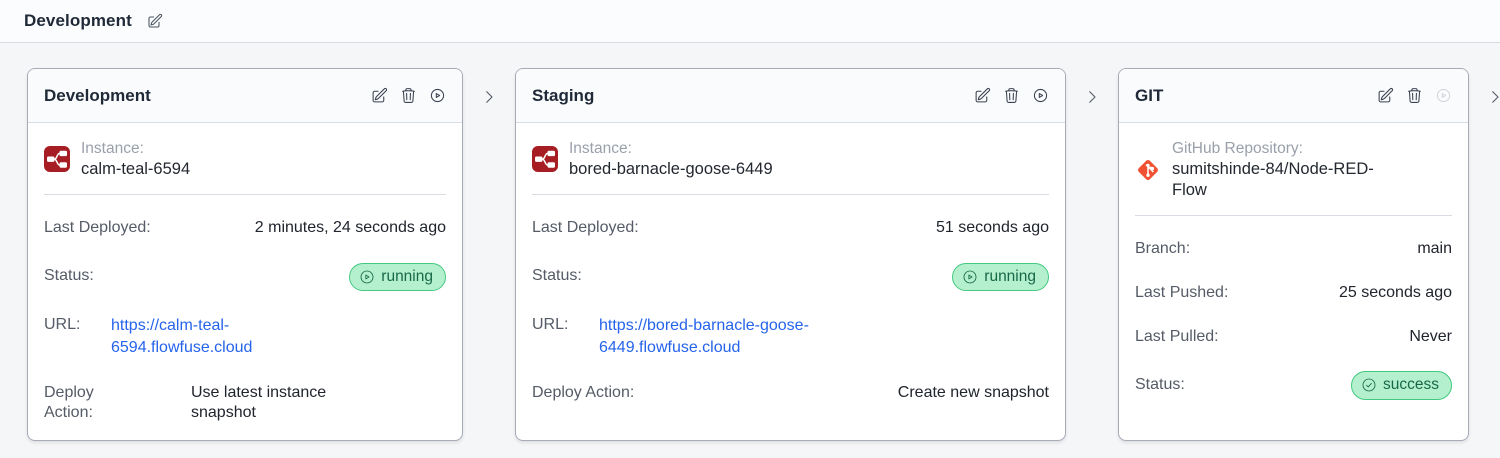 Image resolution: width=1500 pixels, height=458 pixels. Describe the element at coordinates (790, 228) in the screenshot. I see `last-deployed-row: Last Deployed: 51 seconds ago` at that location.